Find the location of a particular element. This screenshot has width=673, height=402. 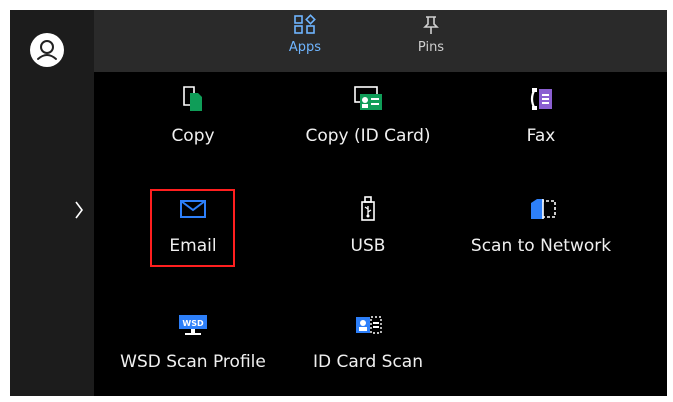

tab-pins-label: Pins is located at coordinates (431, 47).